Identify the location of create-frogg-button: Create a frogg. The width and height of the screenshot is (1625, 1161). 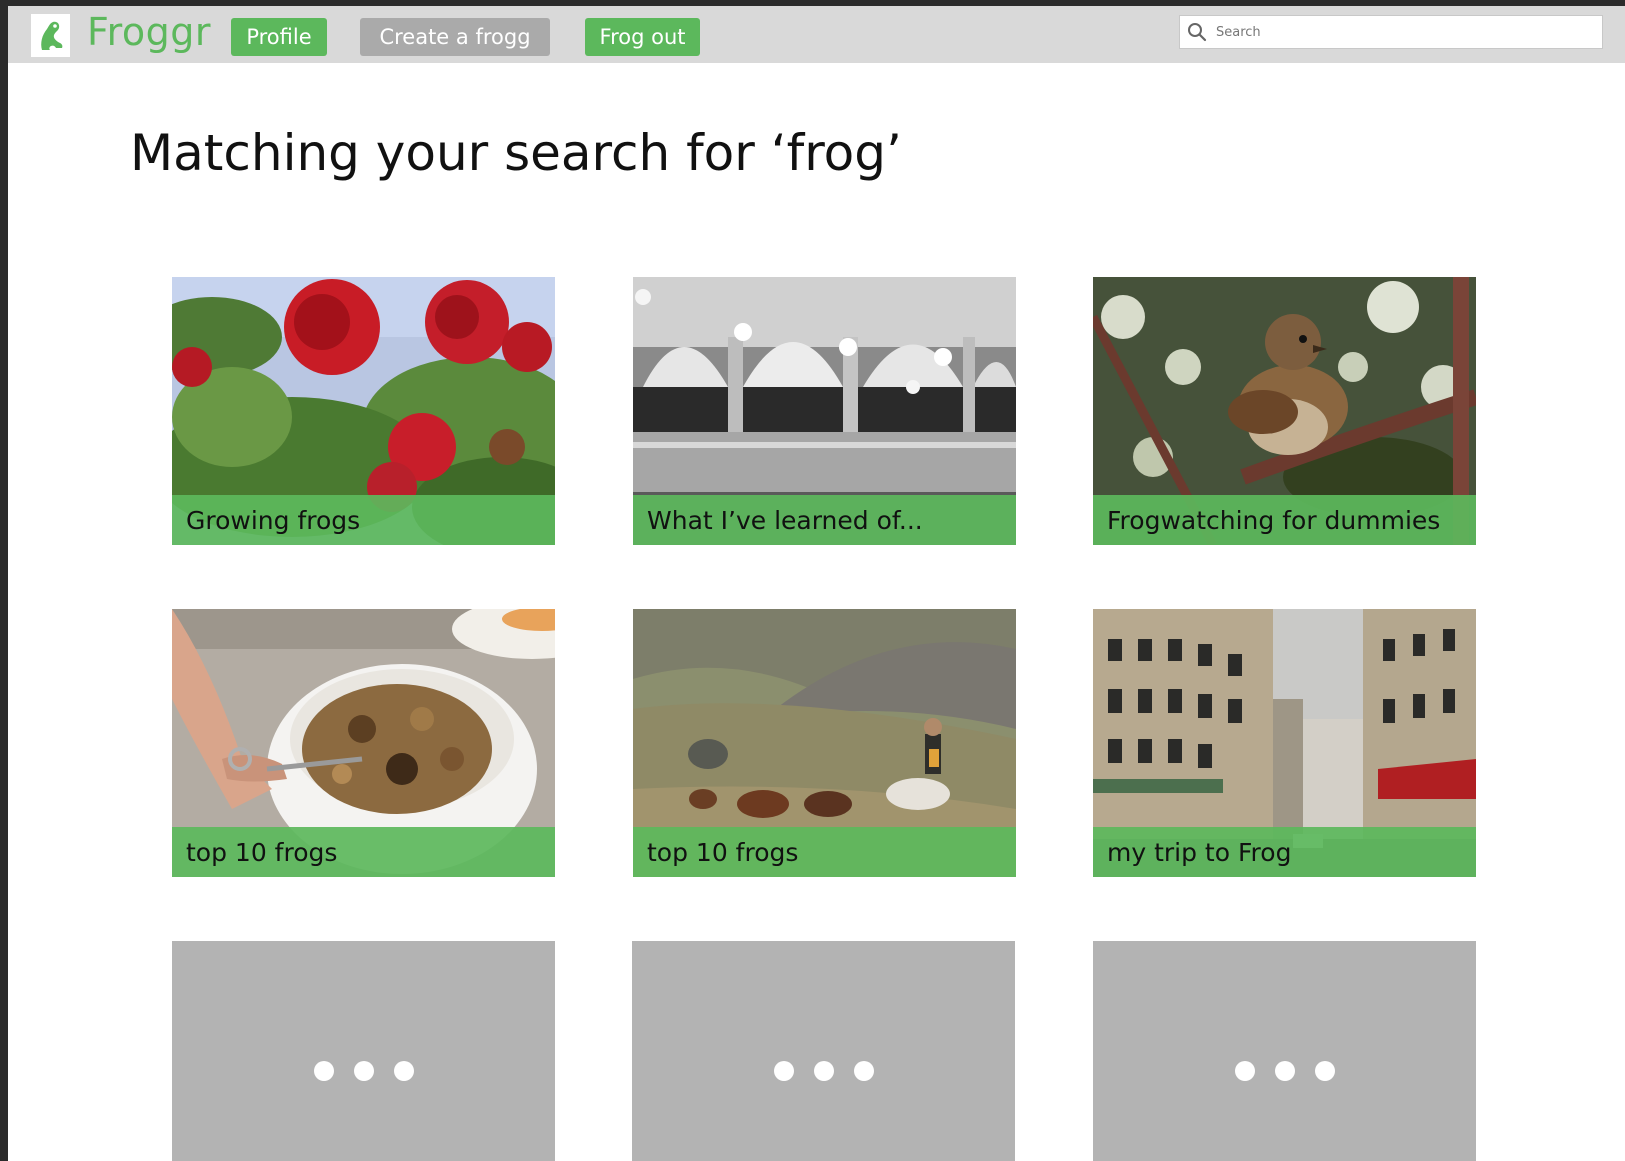
(455, 37).